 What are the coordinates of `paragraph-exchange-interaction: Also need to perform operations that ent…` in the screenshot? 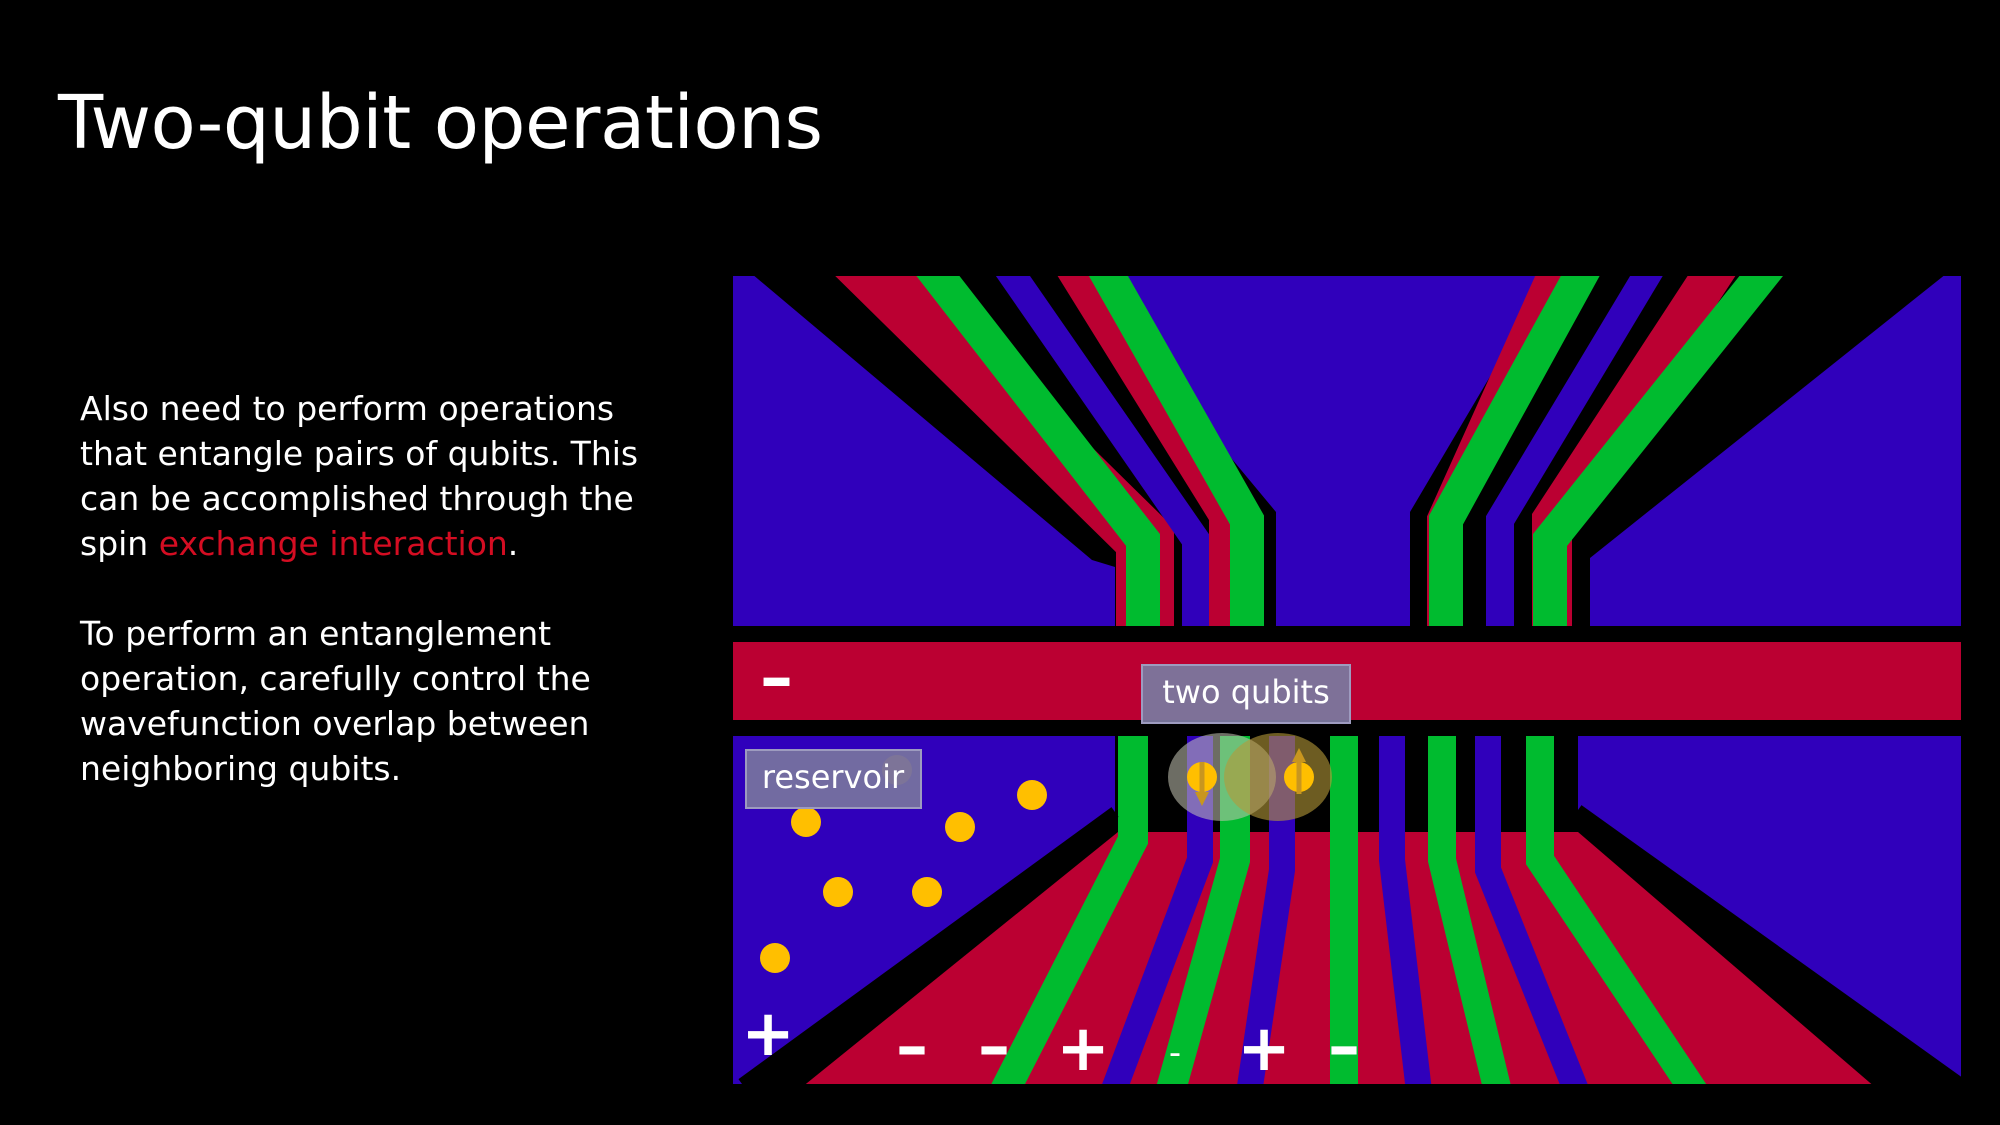 It's located at (380, 476).